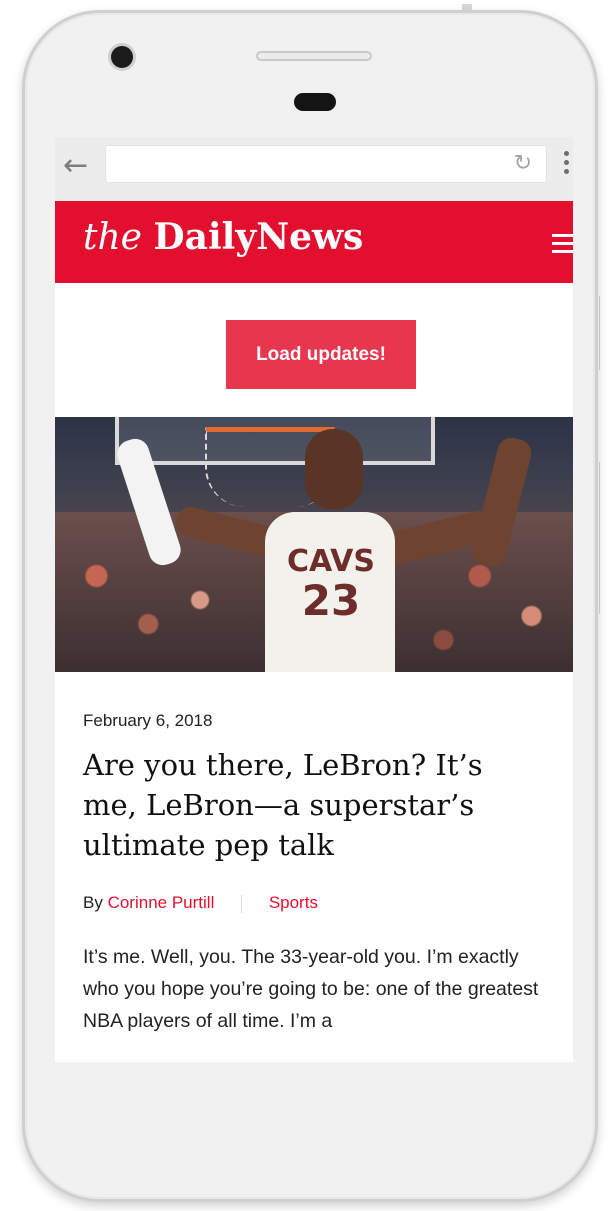 Image resolution: width=609 pixels, height=1211 pixels. I want to click on site-header: the DailyNews, so click(314, 242).